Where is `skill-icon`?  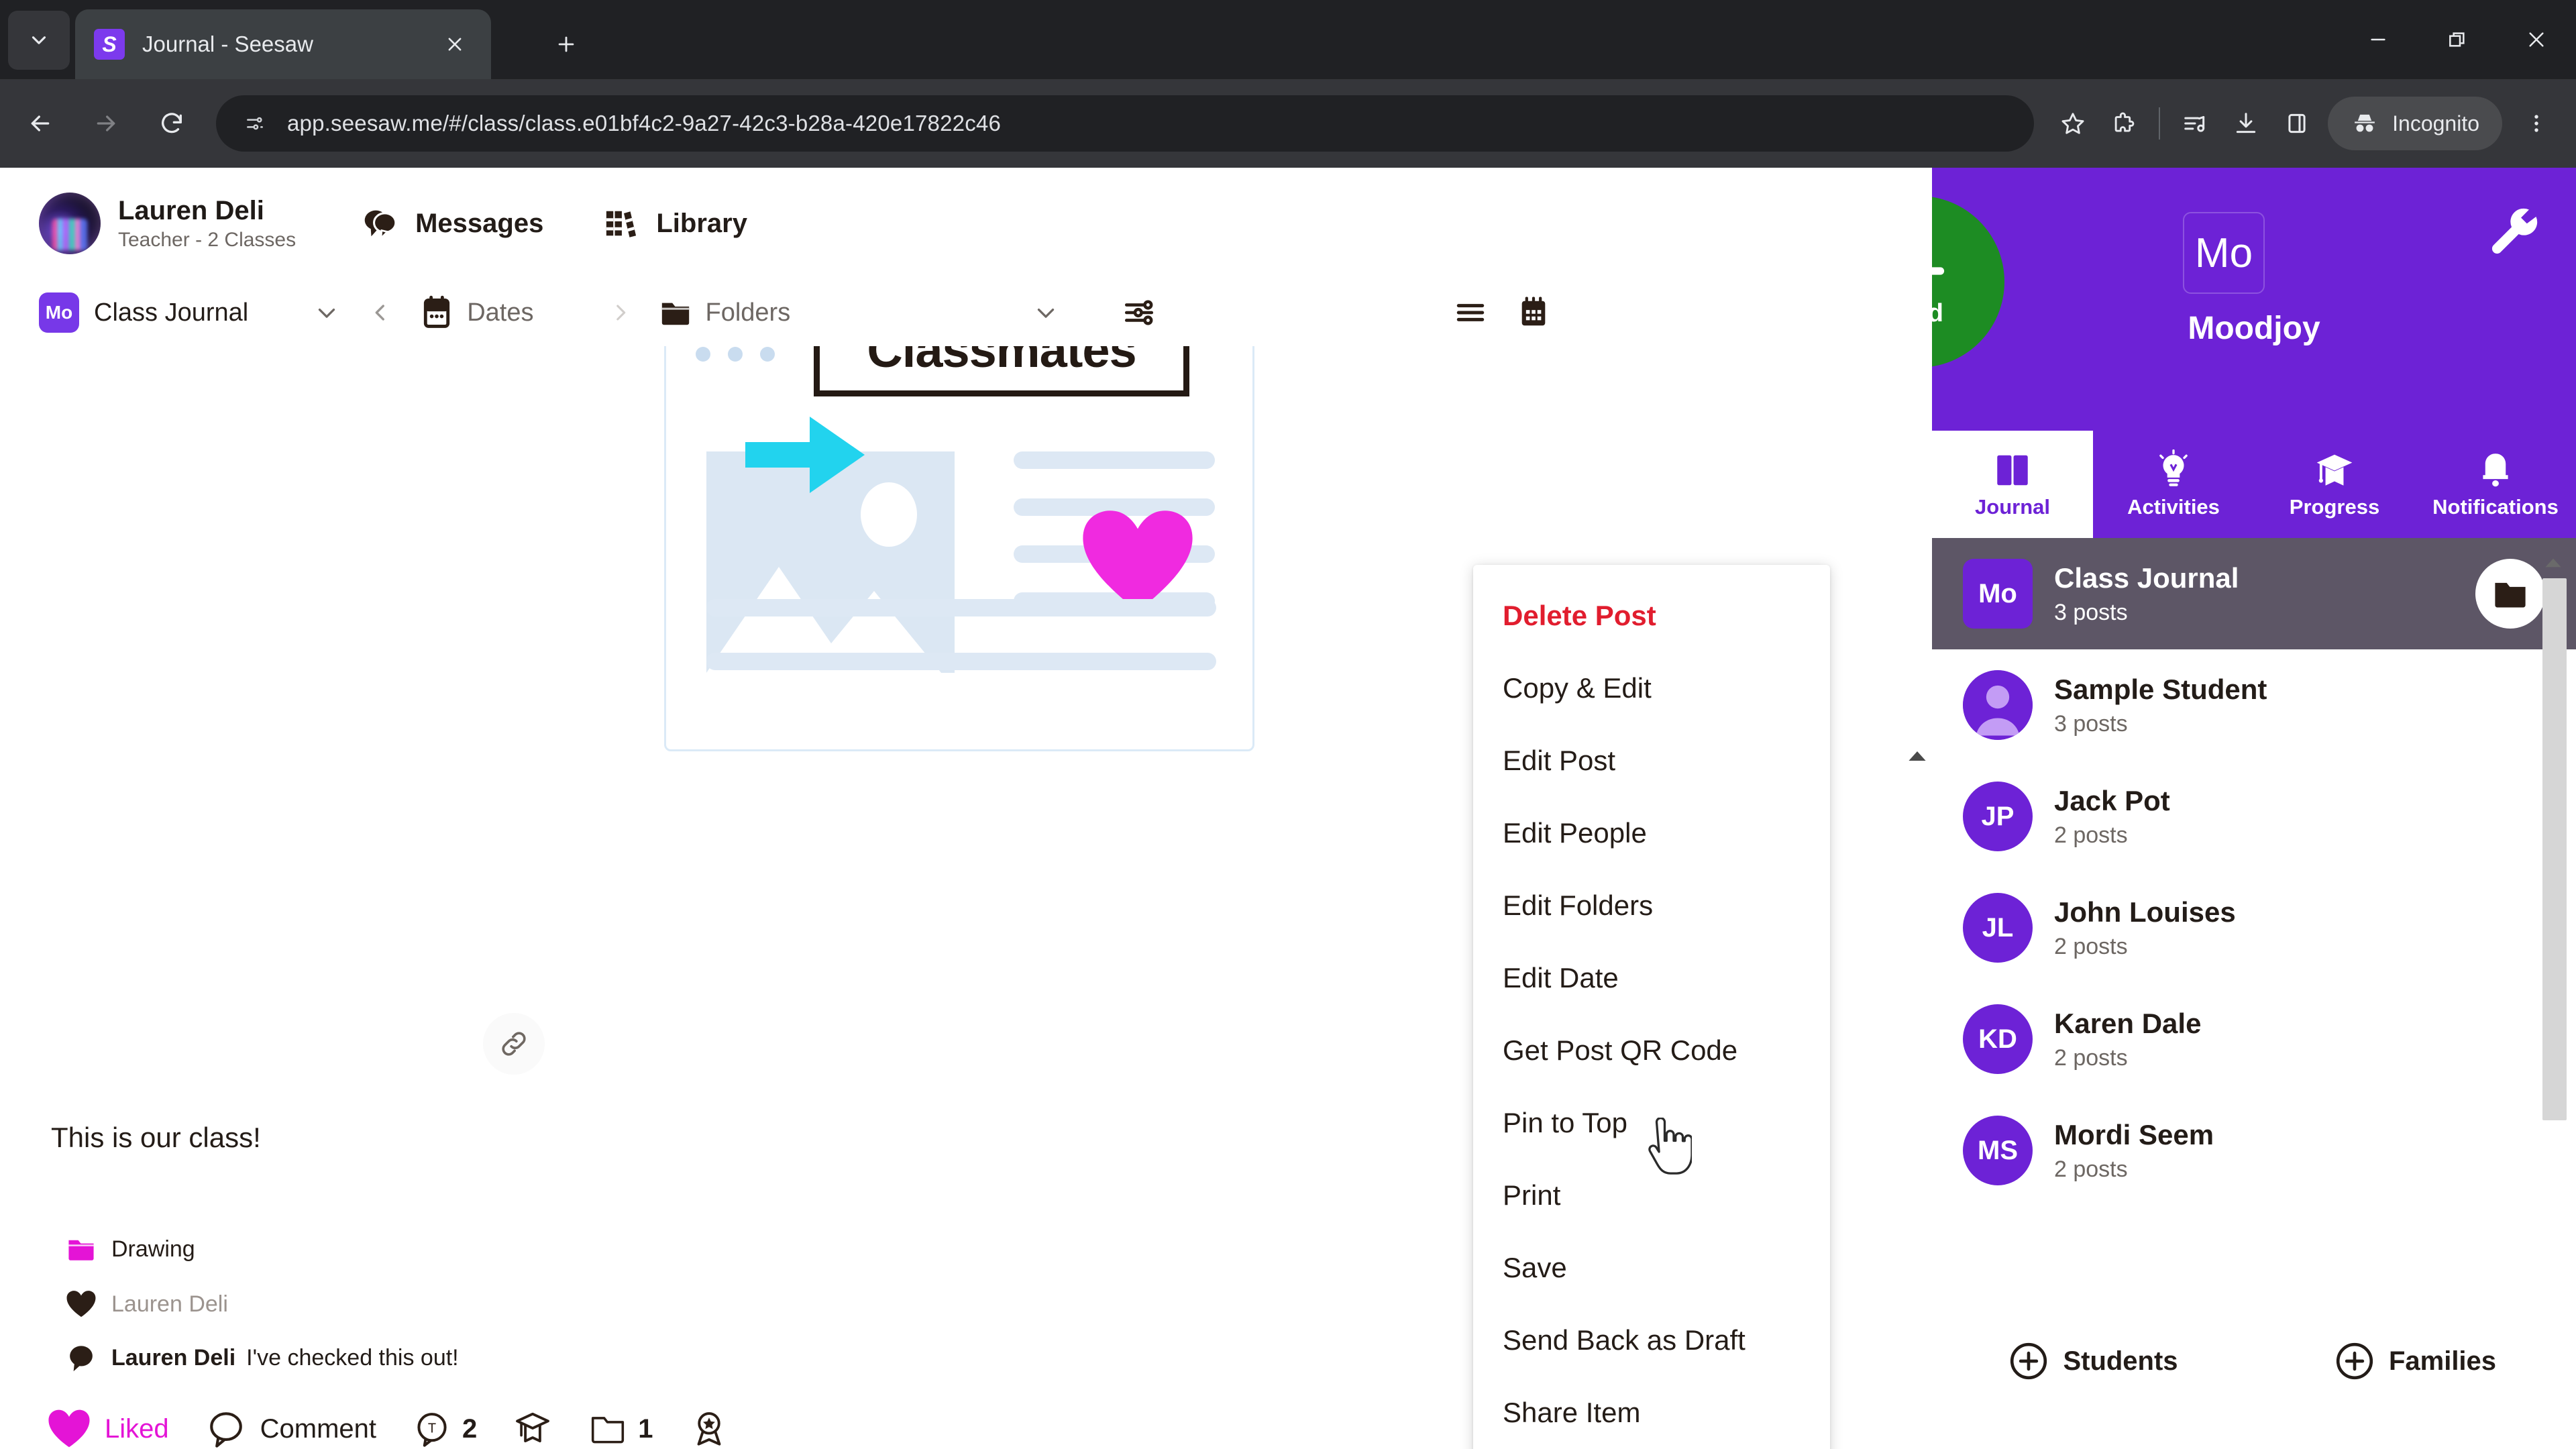 skill-icon is located at coordinates (533, 1427).